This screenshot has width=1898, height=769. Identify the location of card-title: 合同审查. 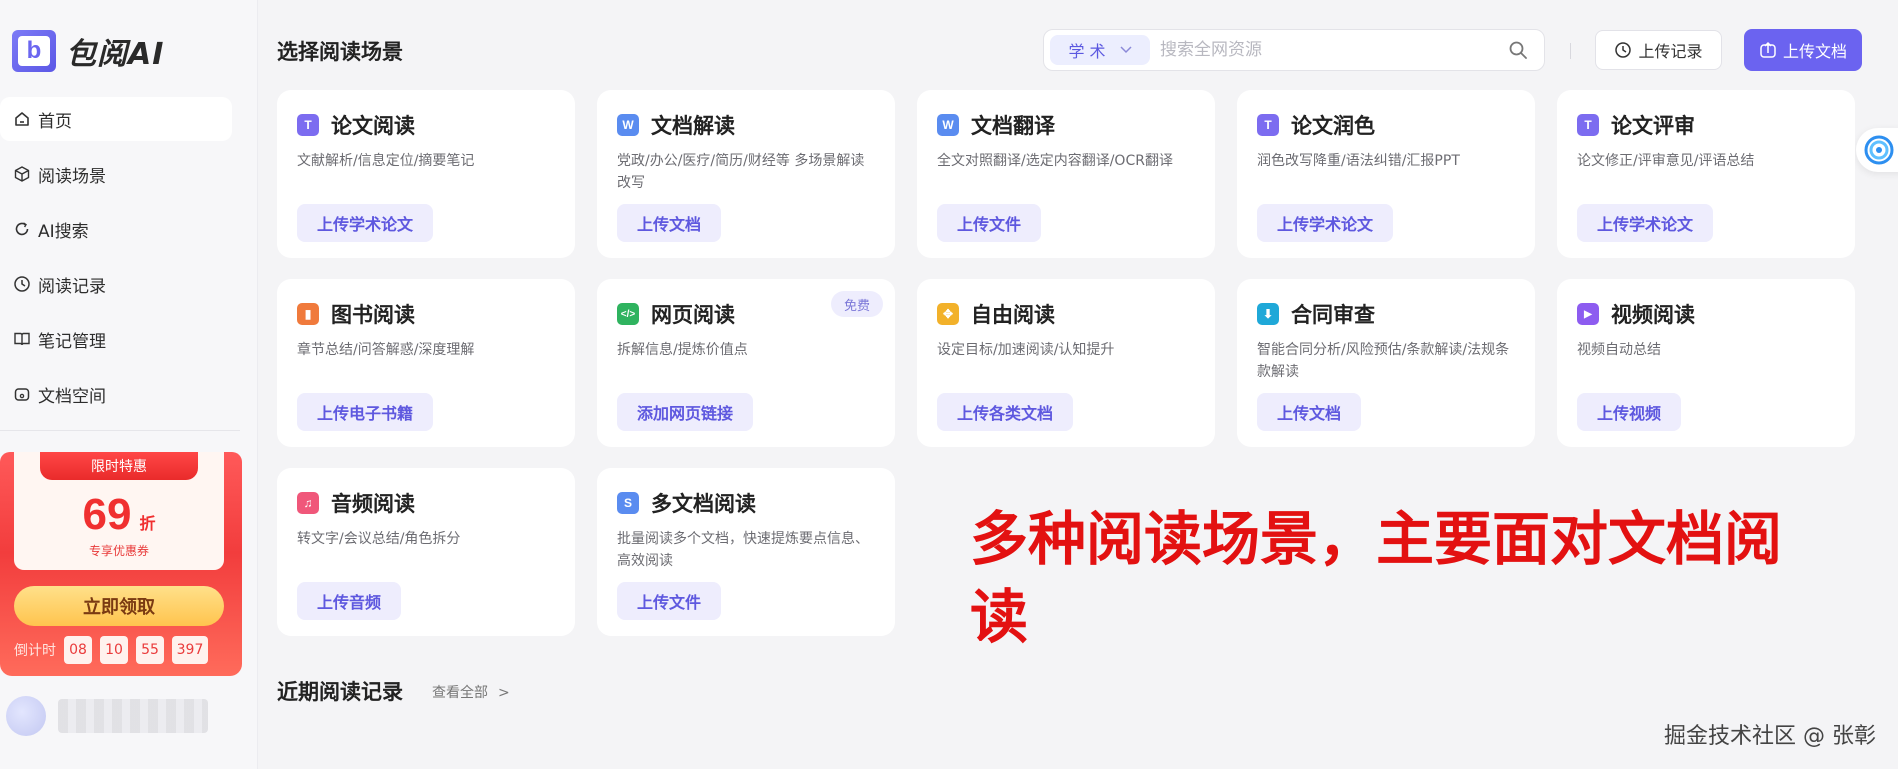
(1333, 315).